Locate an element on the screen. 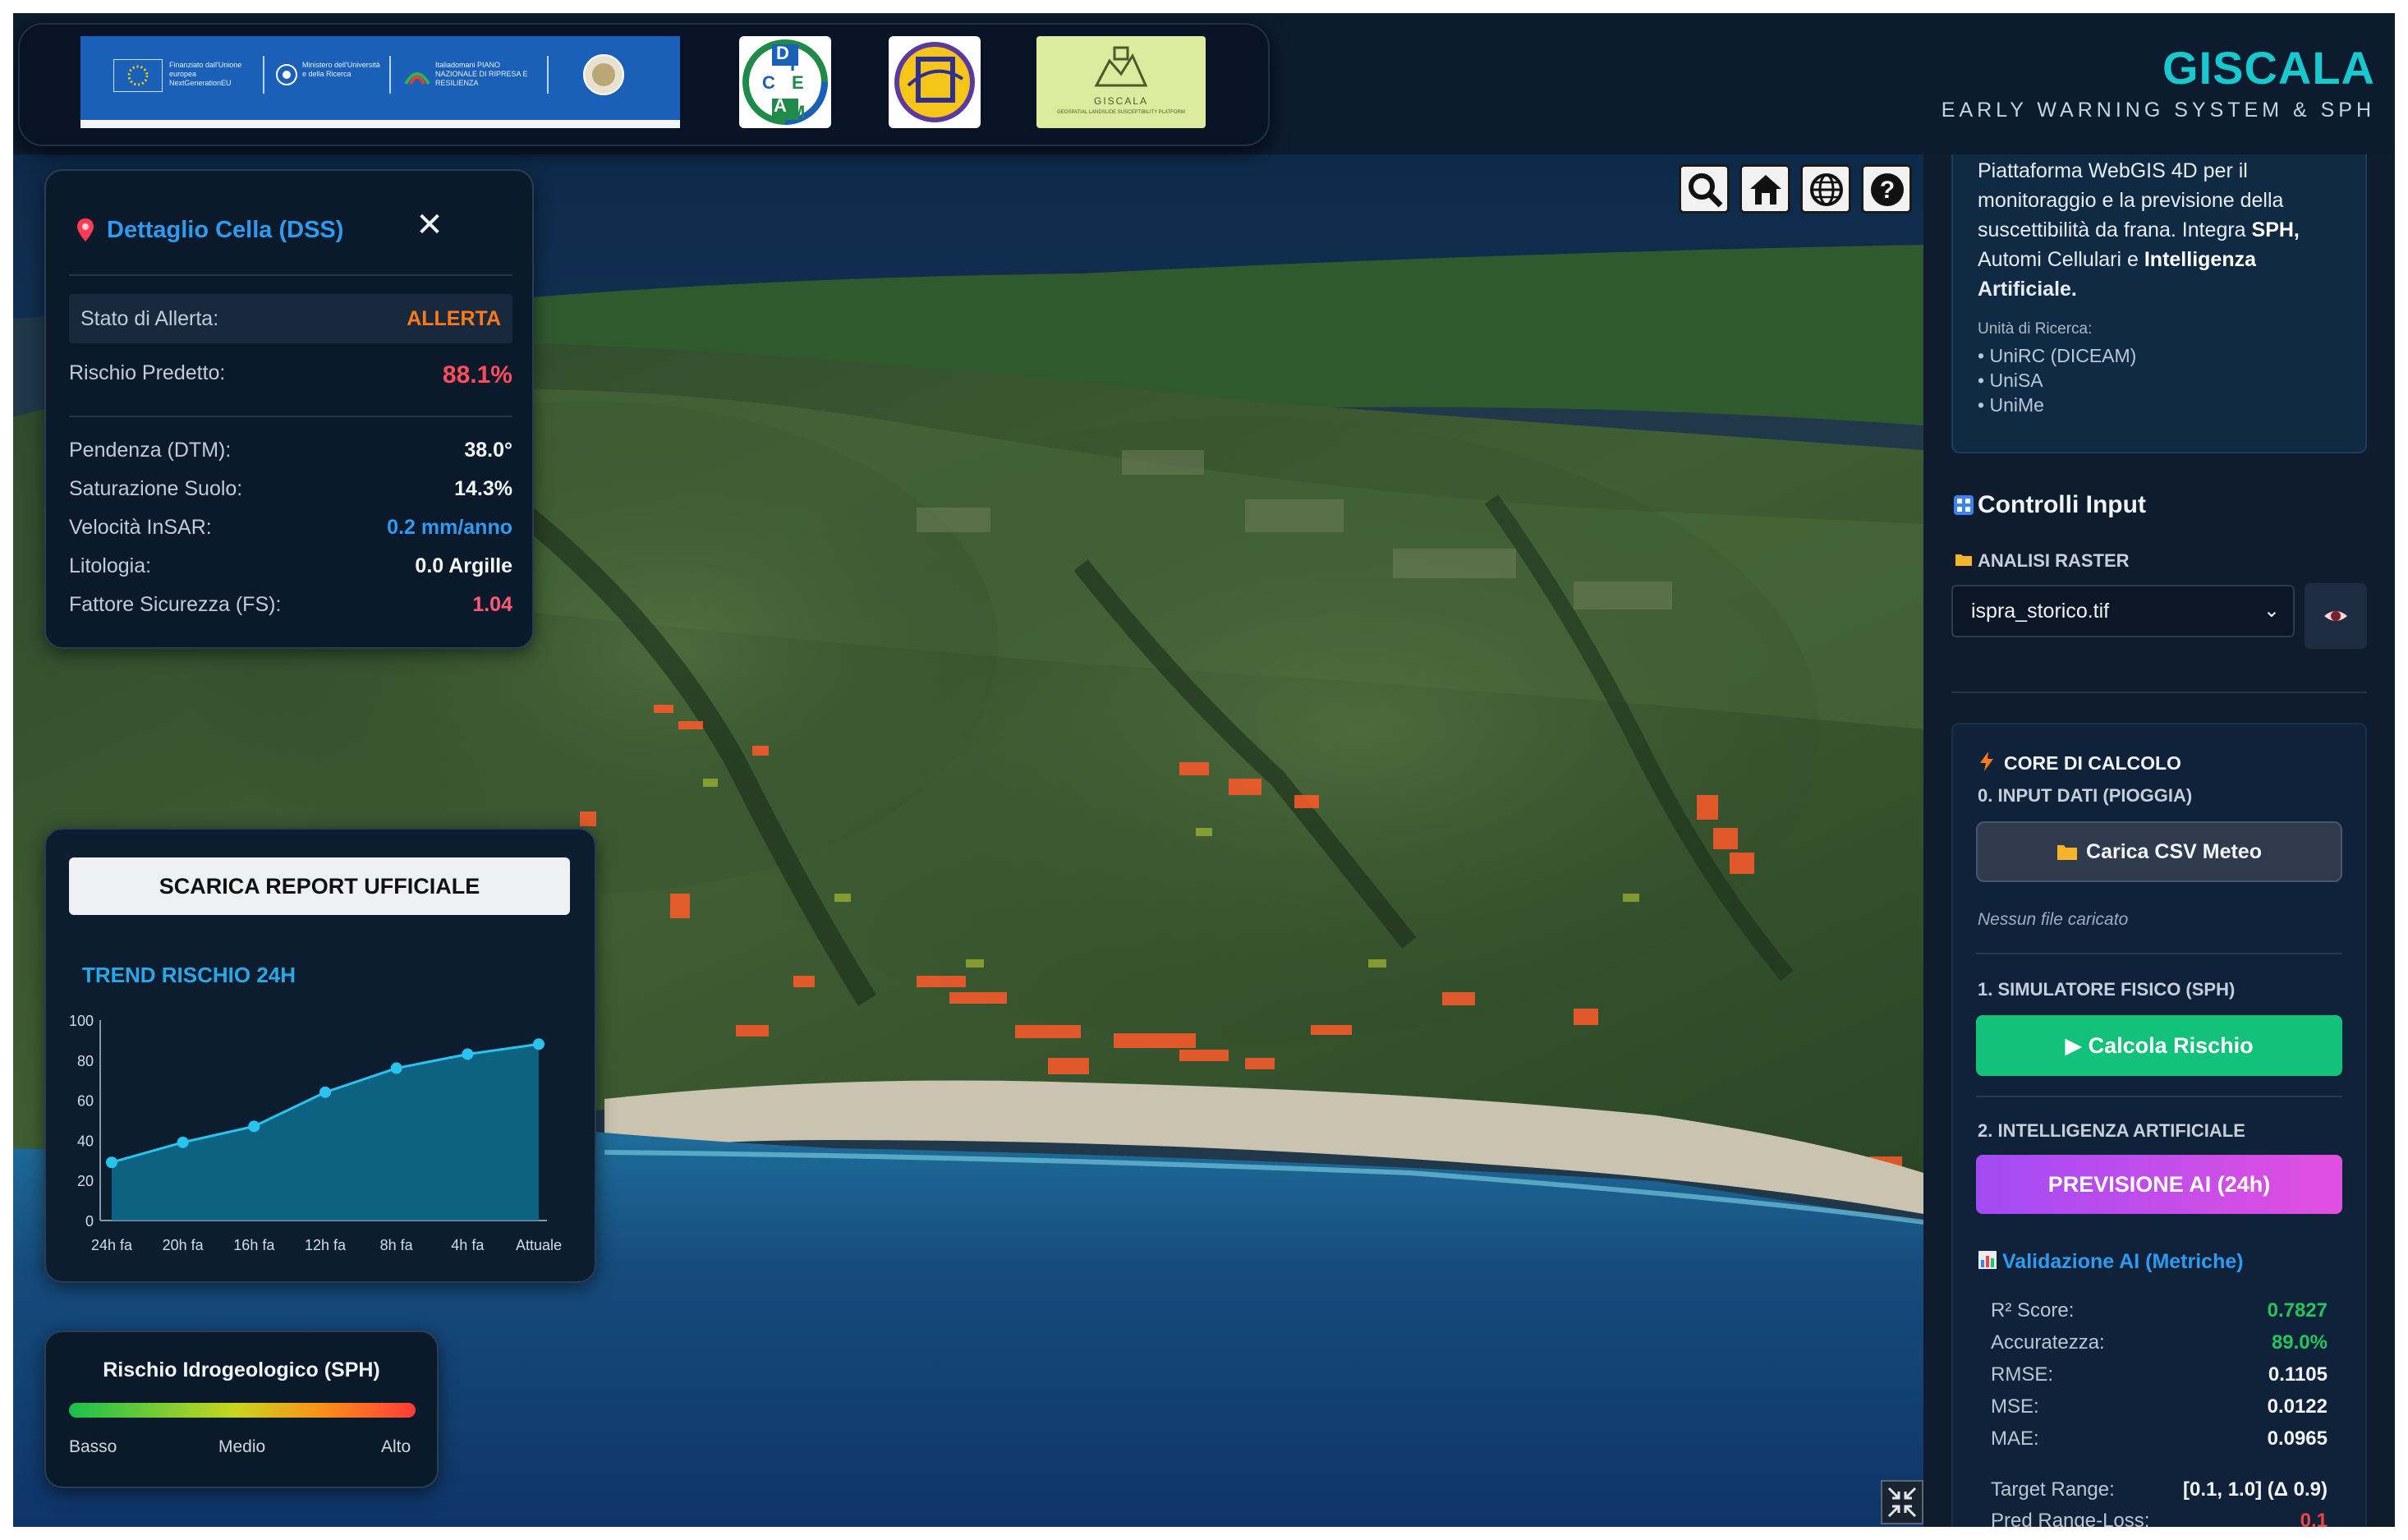 The width and height of the screenshot is (2408, 1540). home-button is located at coordinates (1764, 189).